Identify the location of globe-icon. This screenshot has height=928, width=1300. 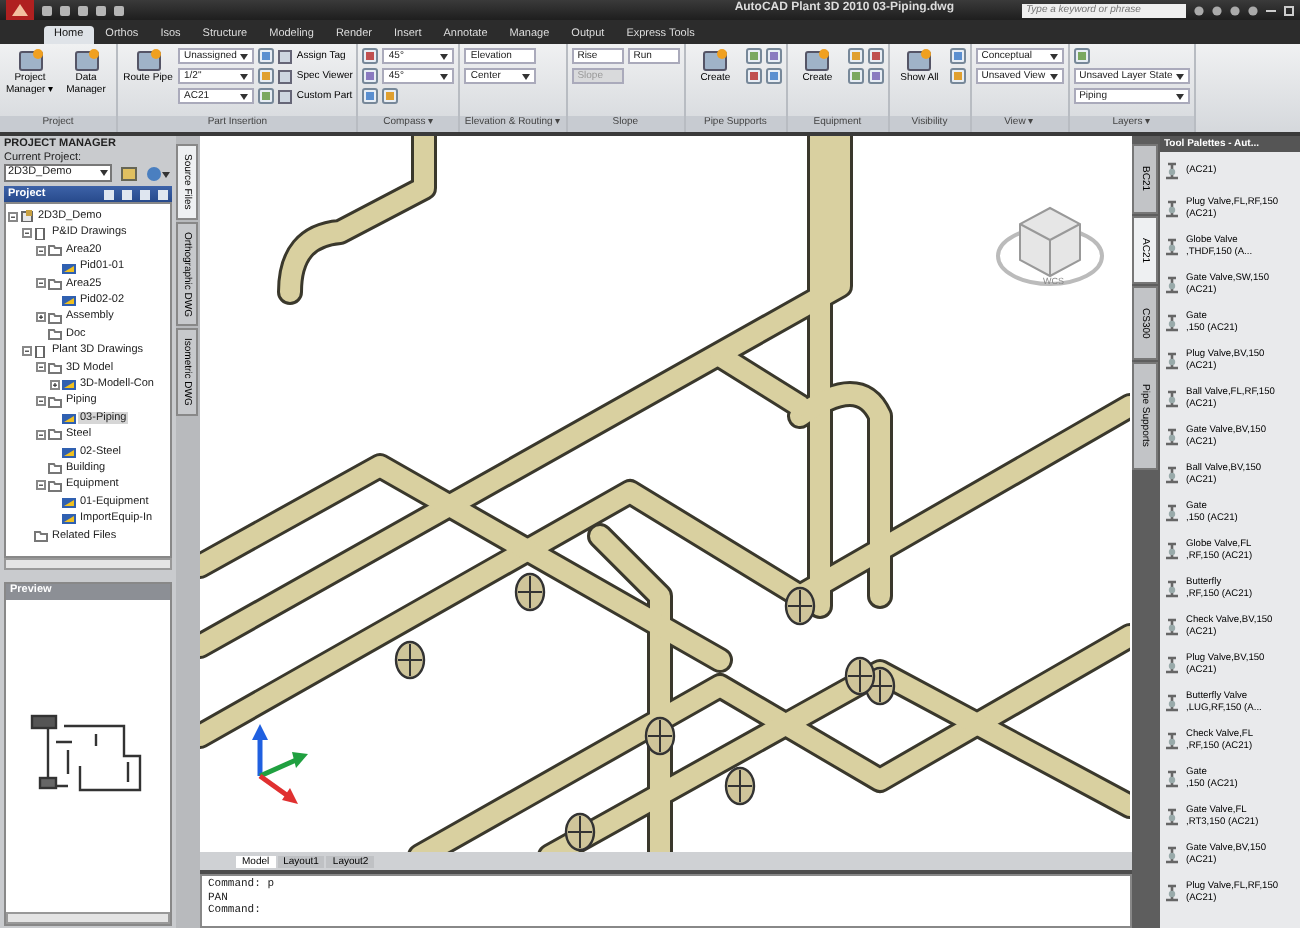
(158, 173).